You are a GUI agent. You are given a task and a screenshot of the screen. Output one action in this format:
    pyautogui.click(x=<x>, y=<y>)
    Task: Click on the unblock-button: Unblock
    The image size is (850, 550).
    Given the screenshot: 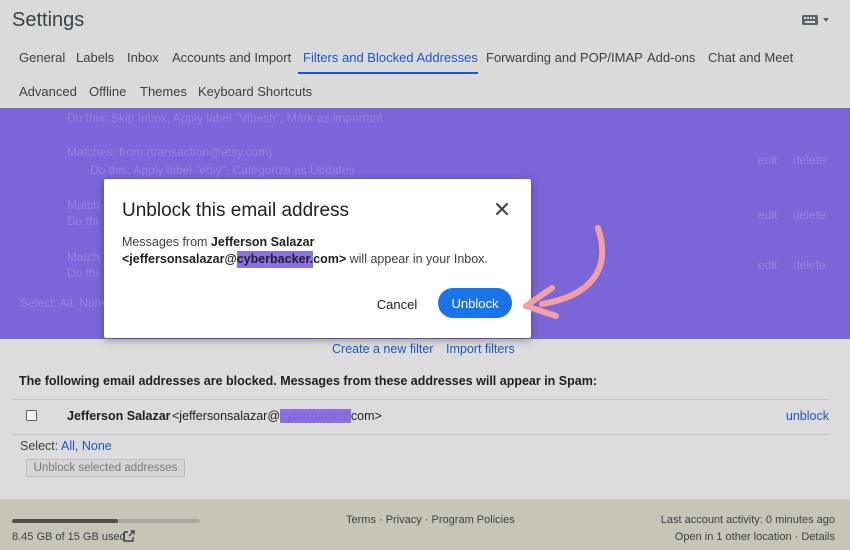 What is the action you would take?
    pyautogui.click(x=475, y=303)
    